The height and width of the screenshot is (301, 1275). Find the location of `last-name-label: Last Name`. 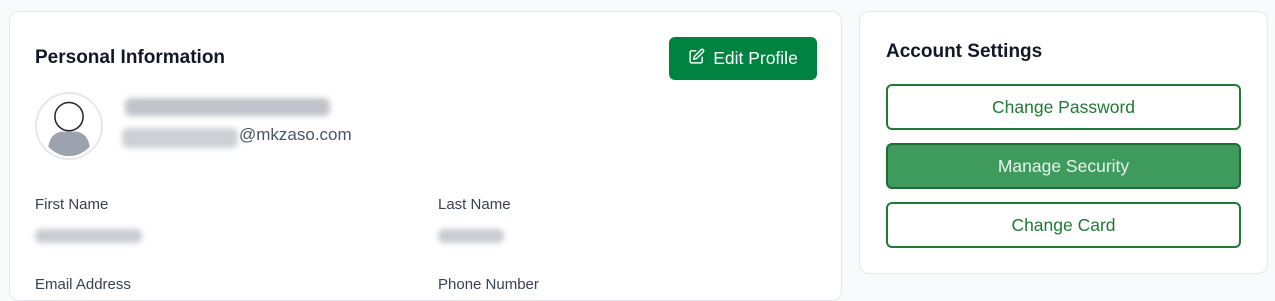

last-name-label: Last Name is located at coordinates (474, 204).